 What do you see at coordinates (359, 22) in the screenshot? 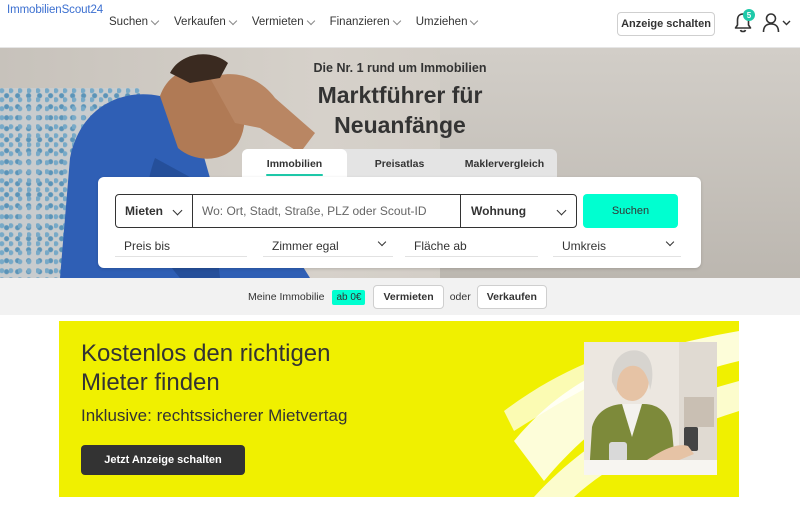
I see `nav-item-label: Finanzieren` at bounding box center [359, 22].